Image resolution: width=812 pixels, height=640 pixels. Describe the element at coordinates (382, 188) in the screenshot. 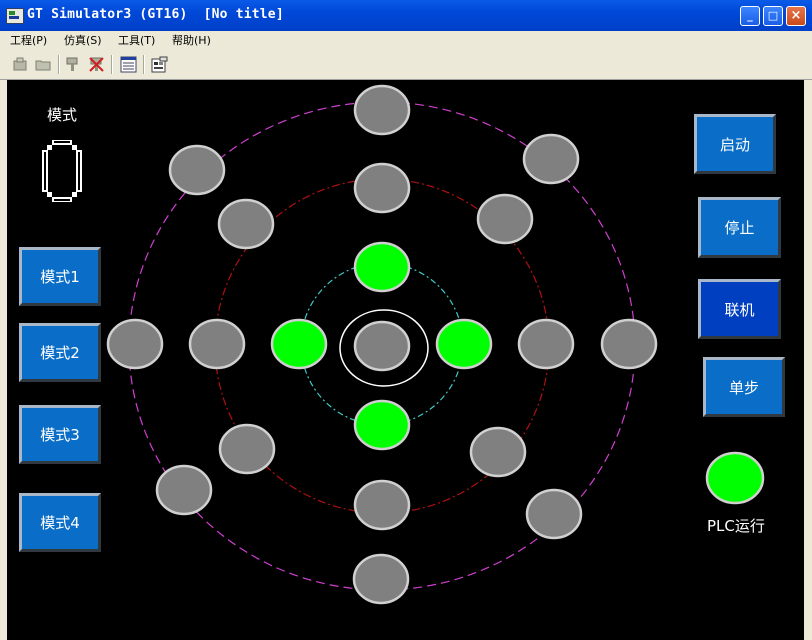

I see `middle-lamp-top` at that location.